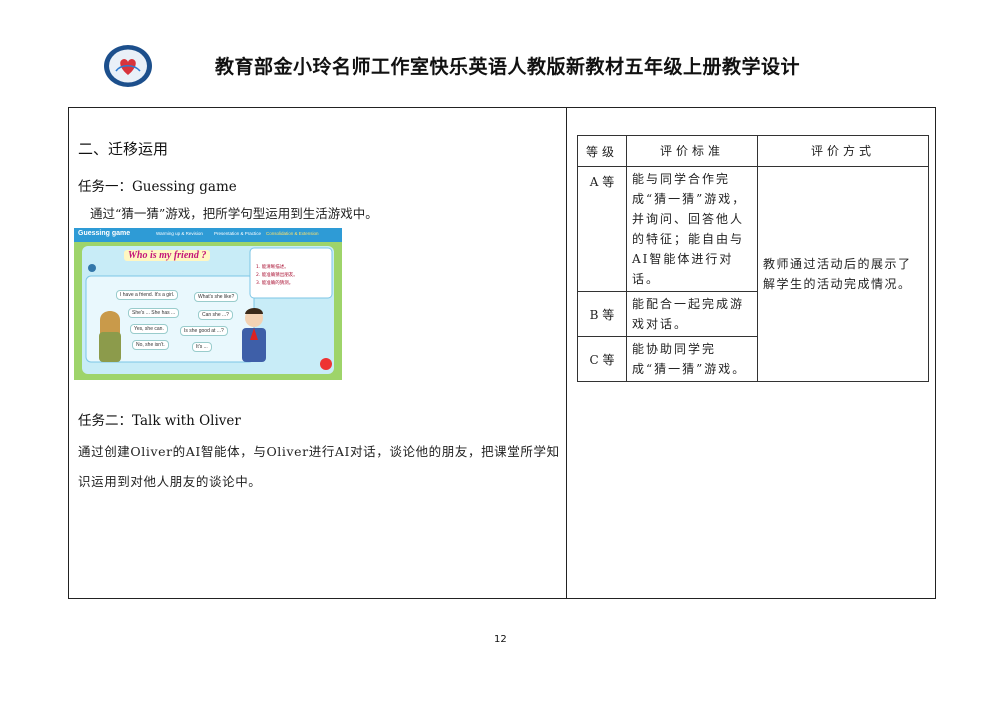 This screenshot has height=706, width=1000. I want to click on criteria-cell: 能配合一起完成游戏对话。, so click(692, 314).